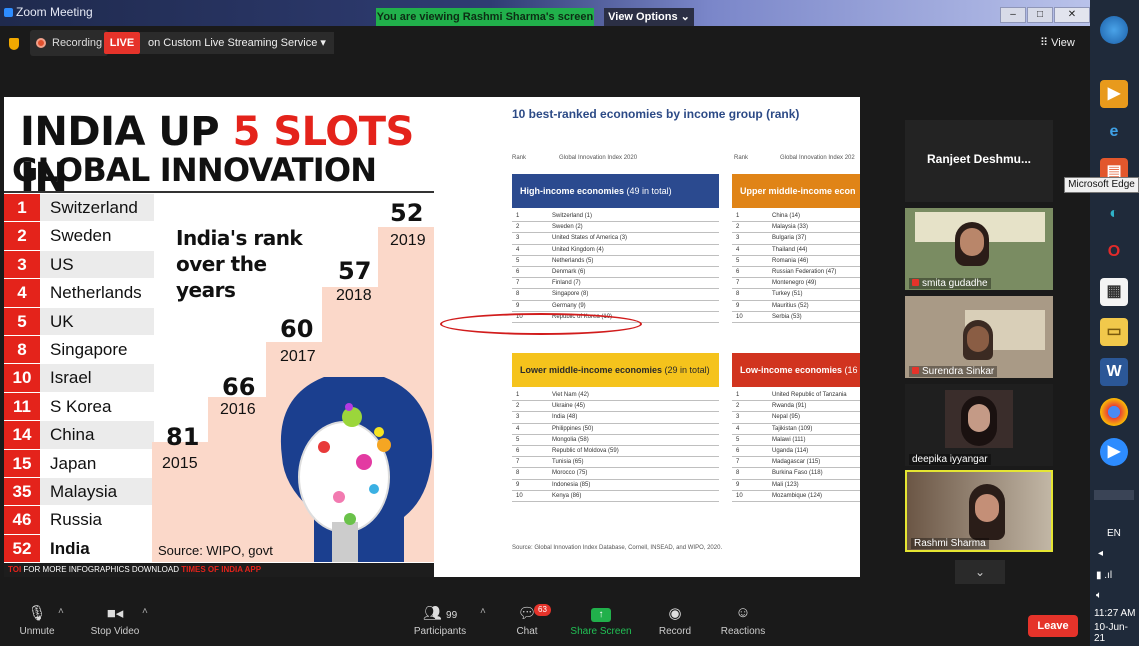 Image resolution: width=1139 pixels, height=646 pixels. Describe the element at coordinates (786, 417) in the screenshot. I see `row-economy: Nepal (95)` at that location.